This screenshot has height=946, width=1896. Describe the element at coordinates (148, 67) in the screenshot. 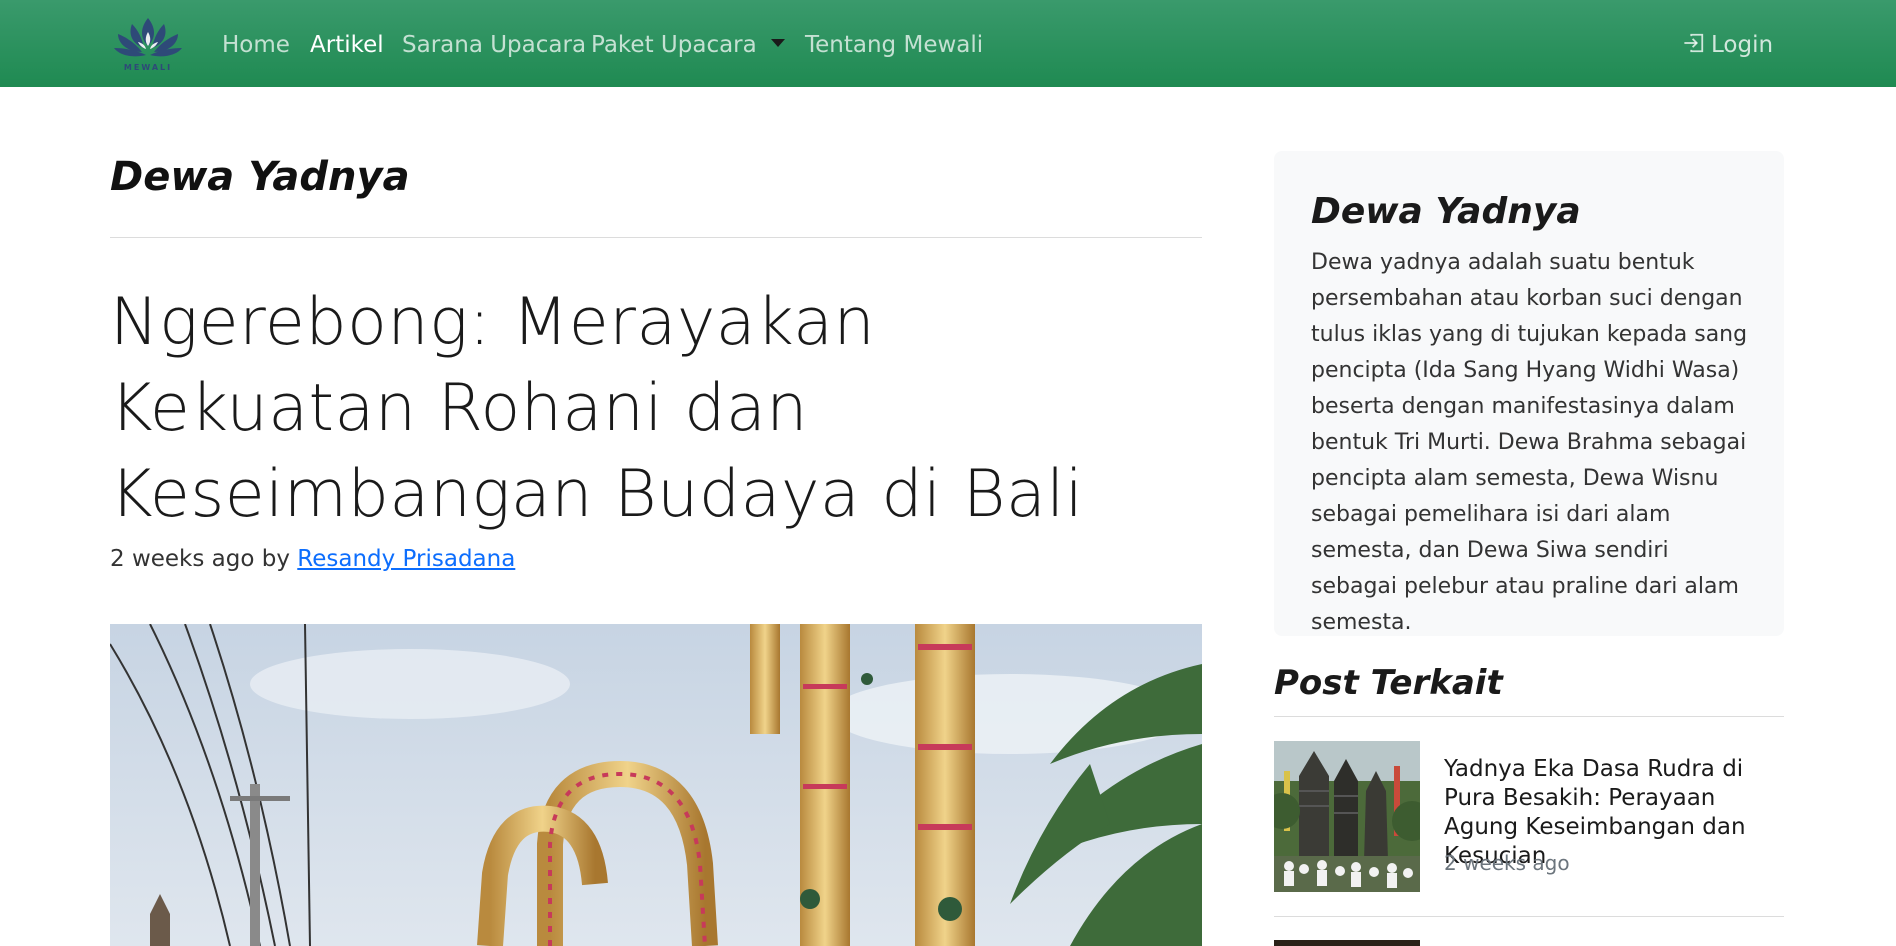

I see `logo-wordmark: MEWALI` at that location.